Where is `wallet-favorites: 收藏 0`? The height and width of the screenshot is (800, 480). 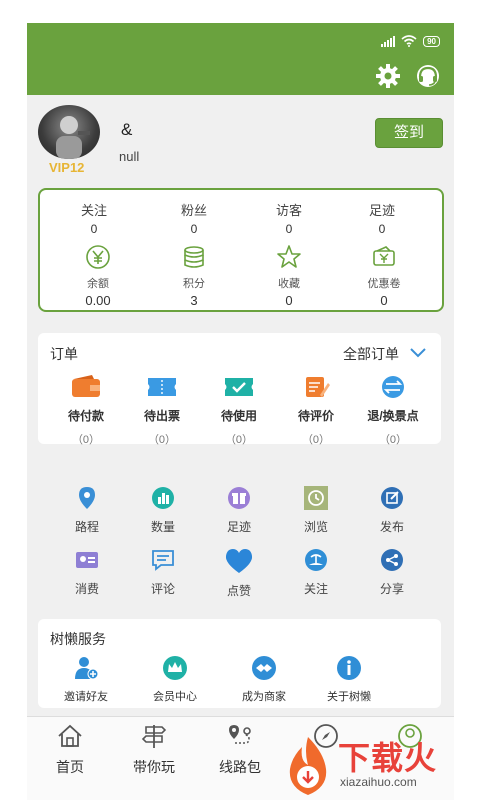
wallet-favorites: 收藏 0 is located at coordinates (289, 276).